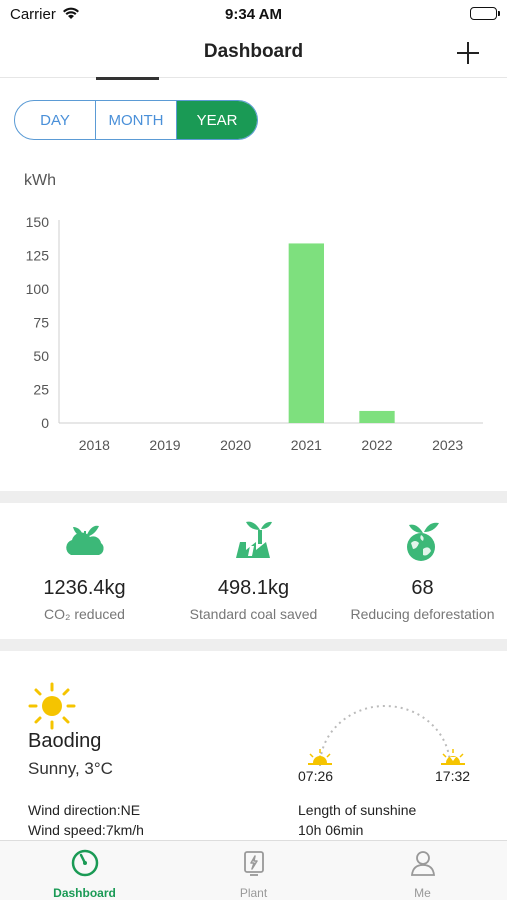 The width and height of the screenshot is (507, 900). I want to click on sun-icon, so click(52, 708).